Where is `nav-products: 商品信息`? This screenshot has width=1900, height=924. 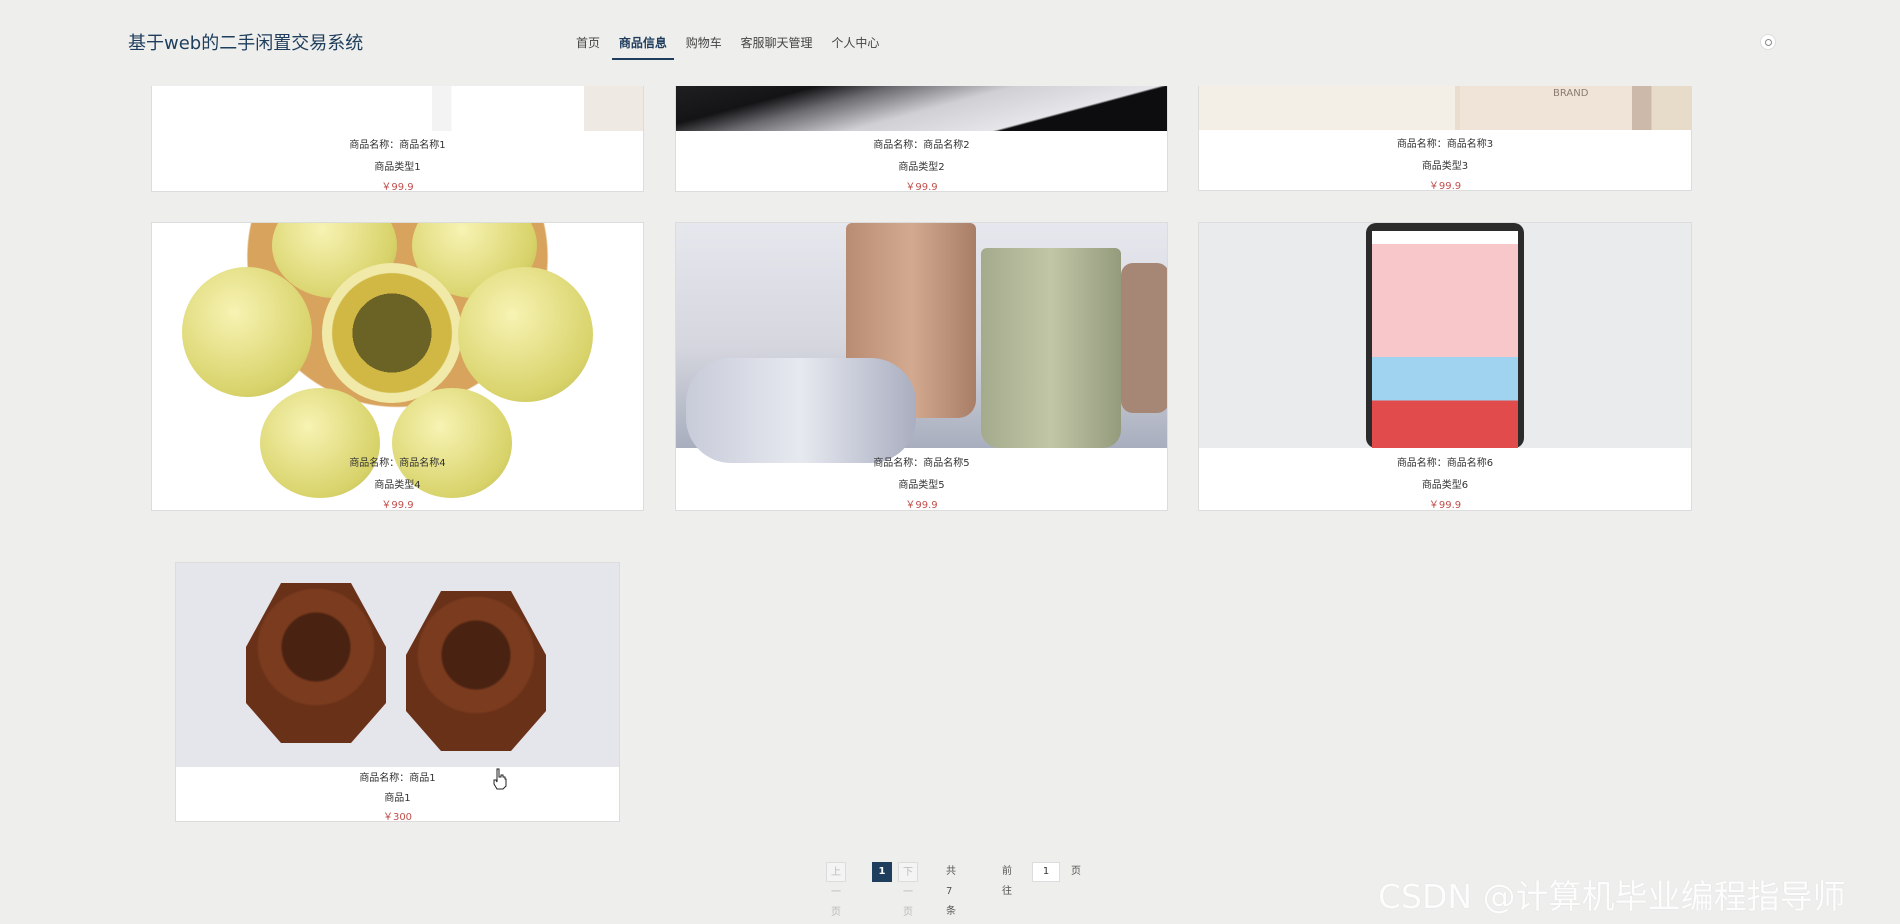
nav-products: 商品信息 is located at coordinates (642, 54).